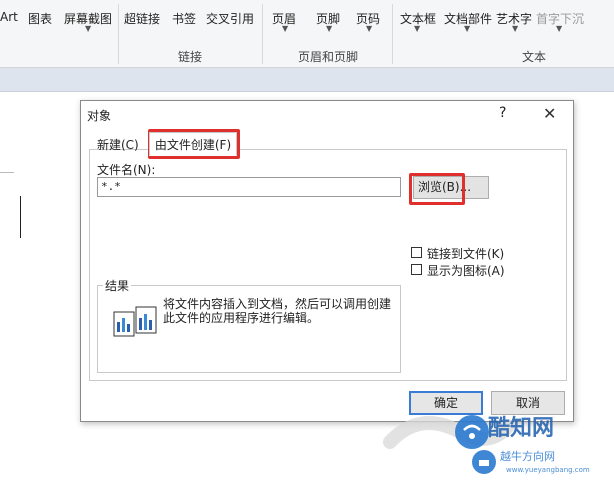 The height and width of the screenshot is (484, 614). I want to click on text-cursor, so click(20, 217).